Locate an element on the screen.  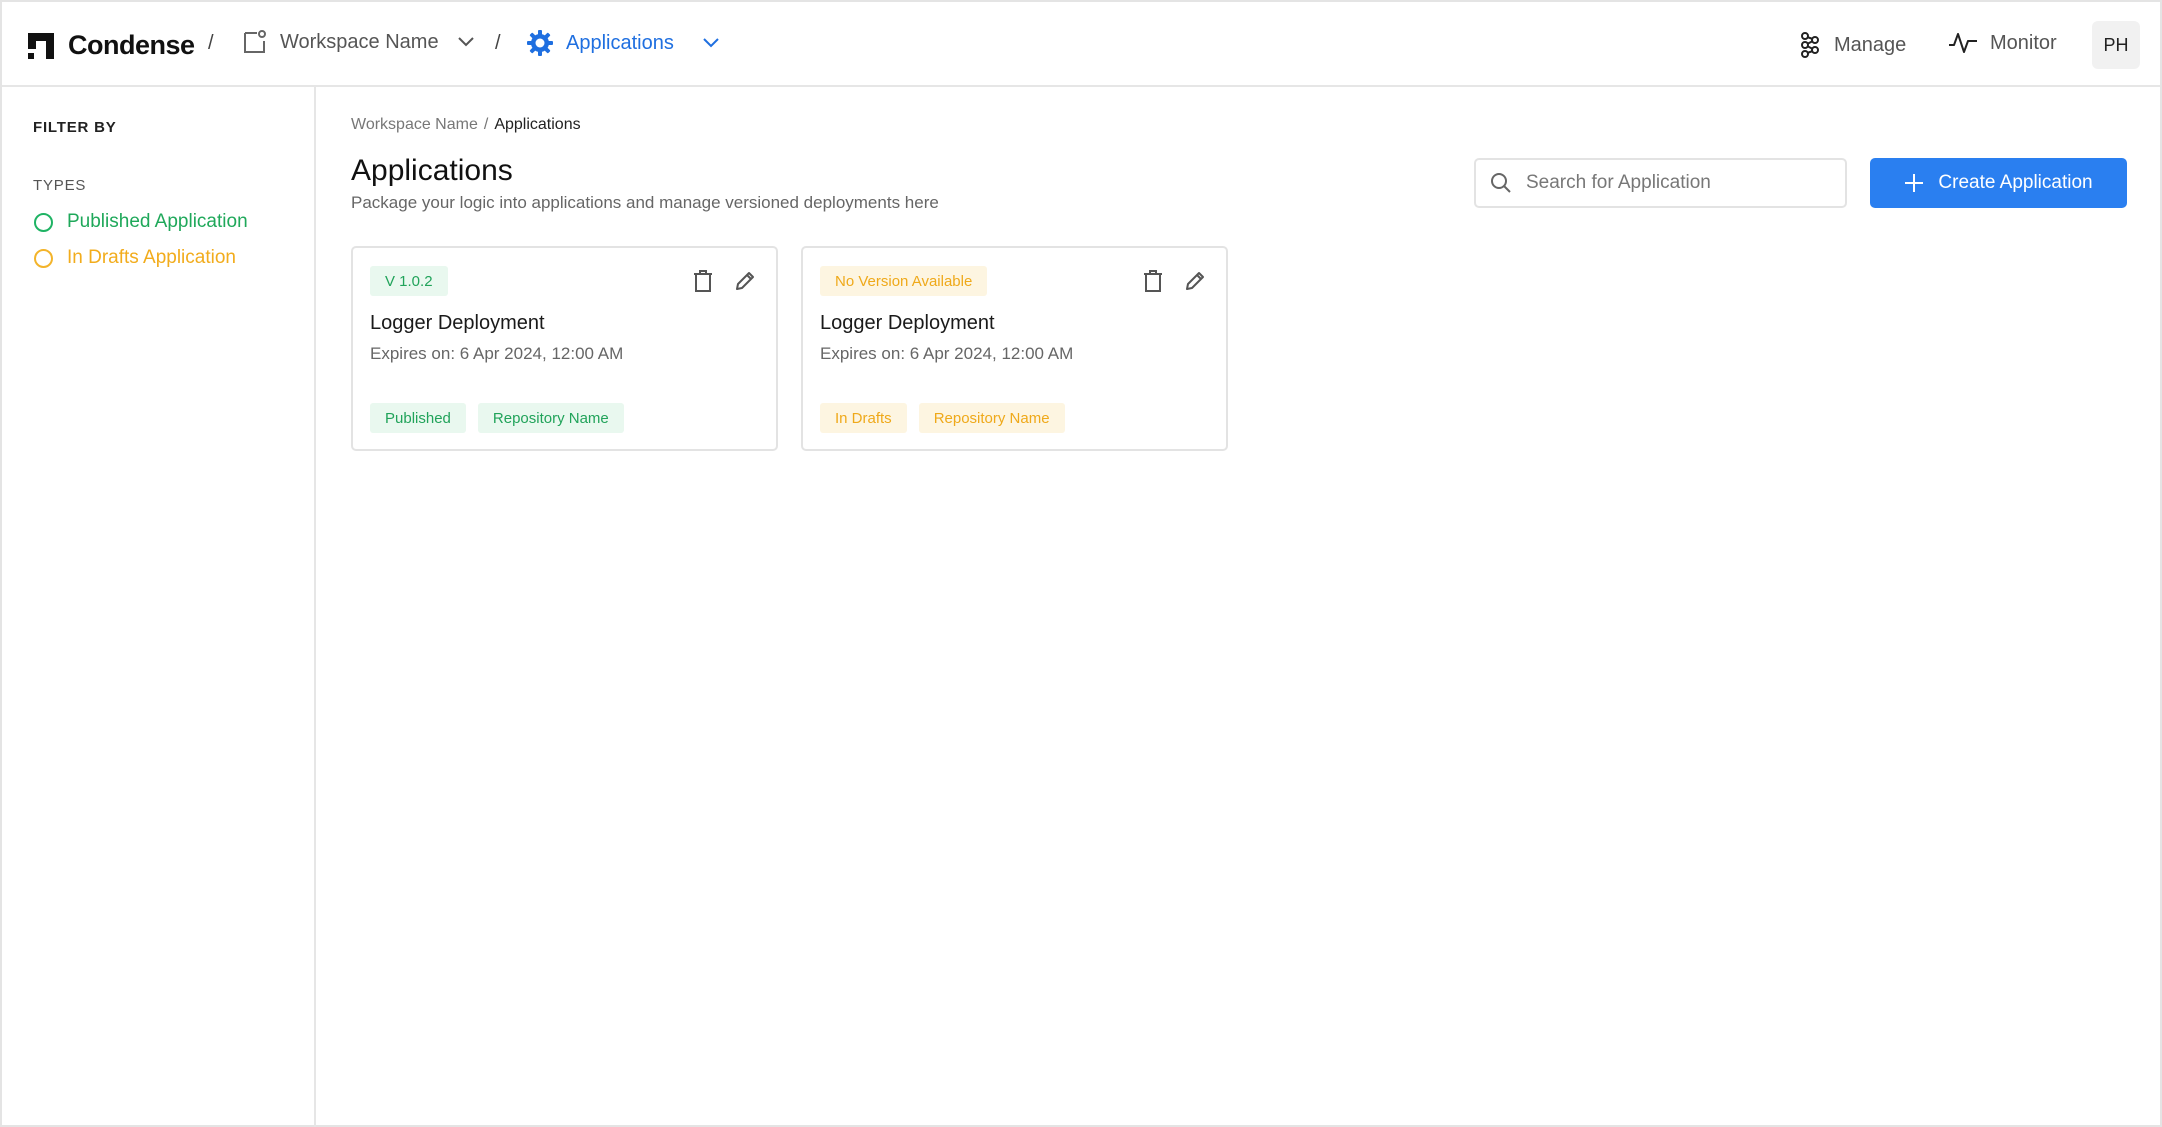
create-application-button: Create Application is located at coordinates (1998, 183).